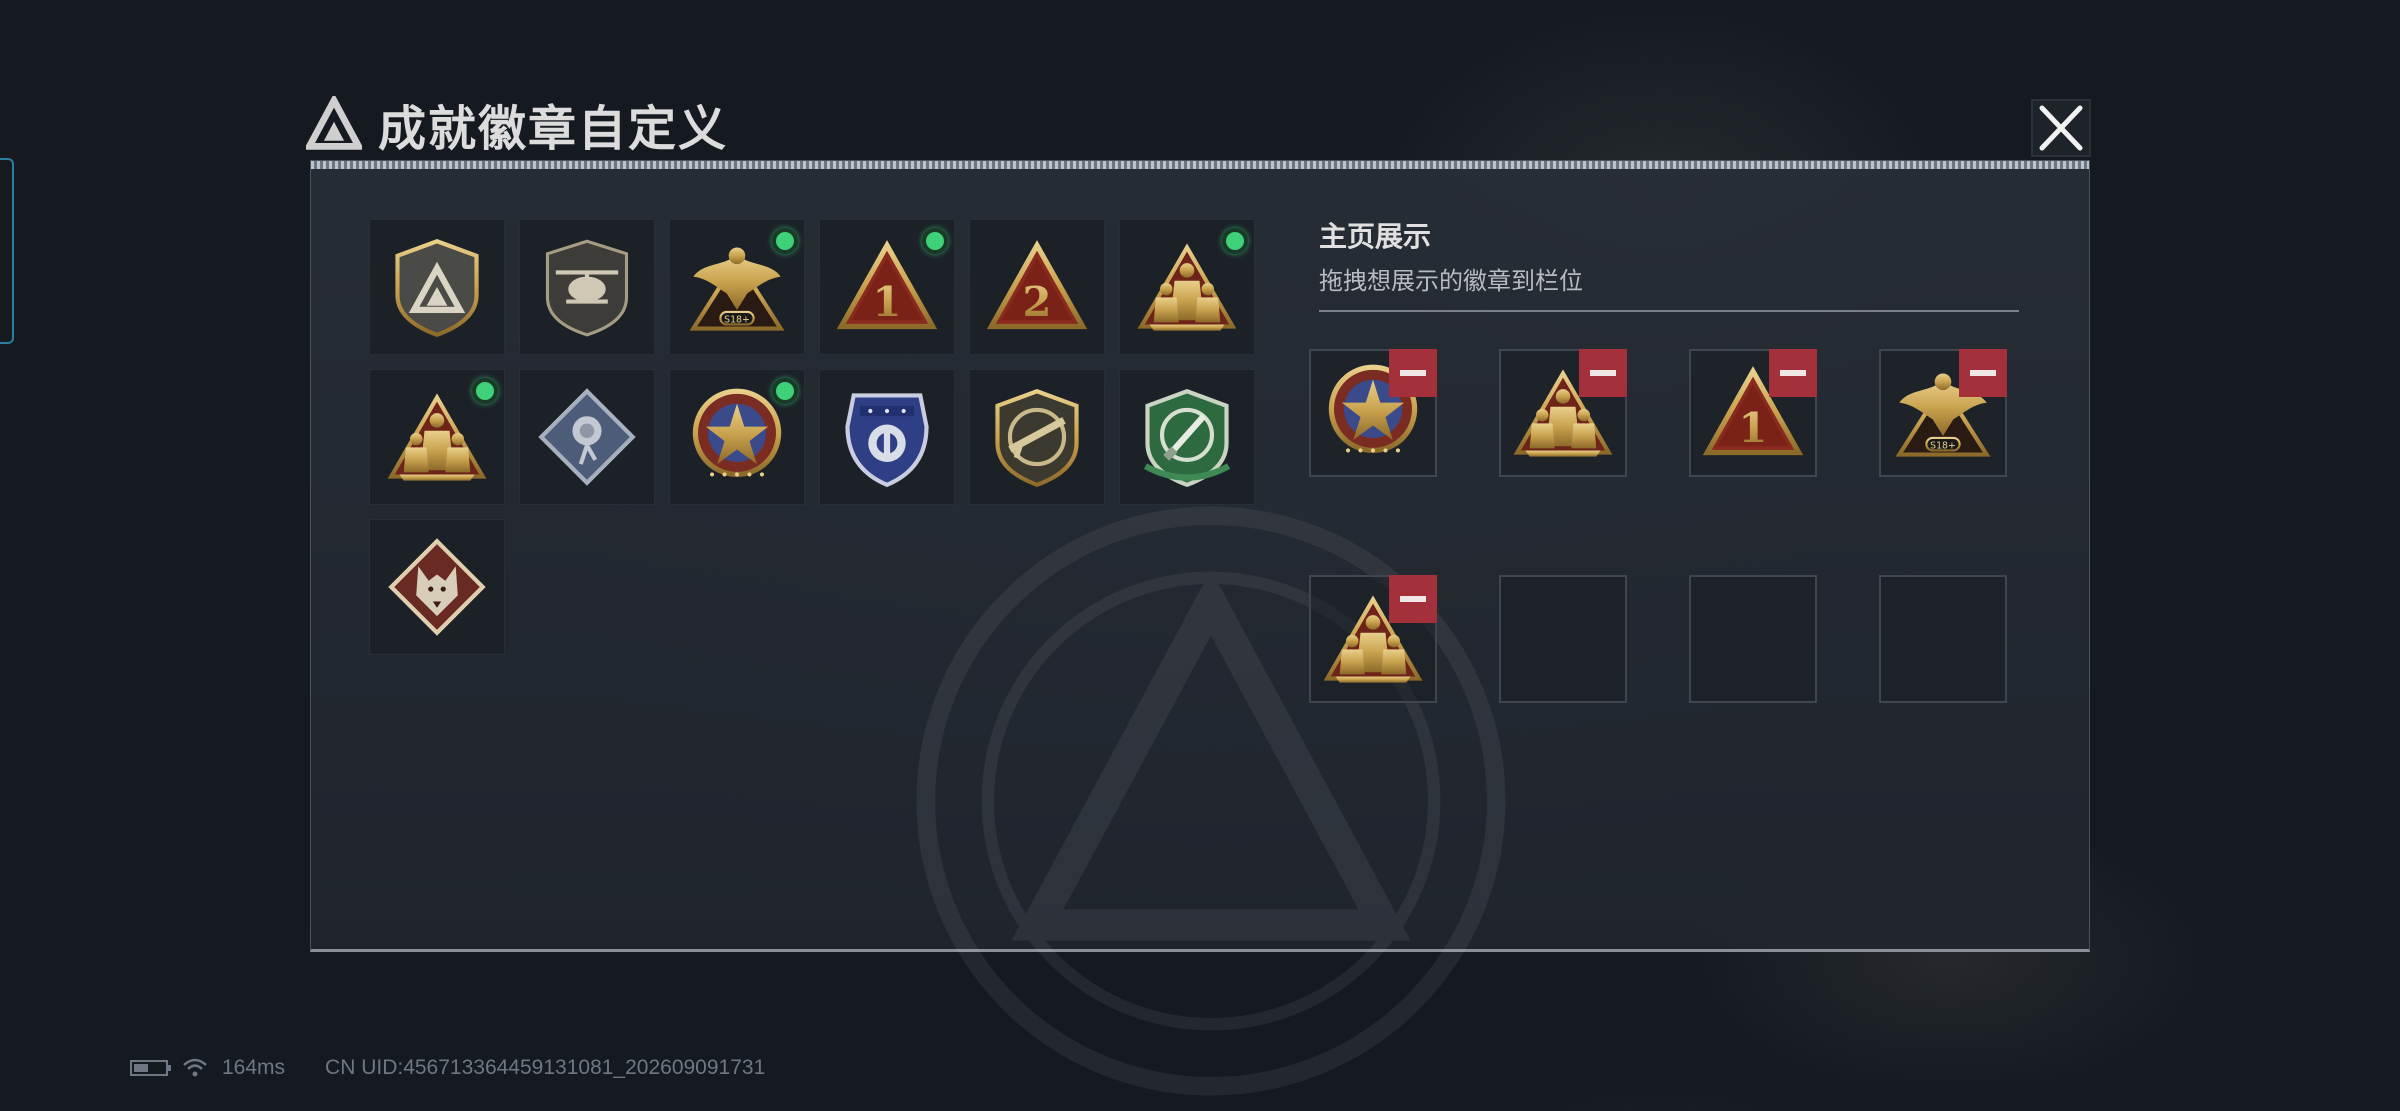 The width and height of the screenshot is (2400, 1111). What do you see at coordinates (1200, 165) in the screenshot?
I see `panel-top-bar` at bounding box center [1200, 165].